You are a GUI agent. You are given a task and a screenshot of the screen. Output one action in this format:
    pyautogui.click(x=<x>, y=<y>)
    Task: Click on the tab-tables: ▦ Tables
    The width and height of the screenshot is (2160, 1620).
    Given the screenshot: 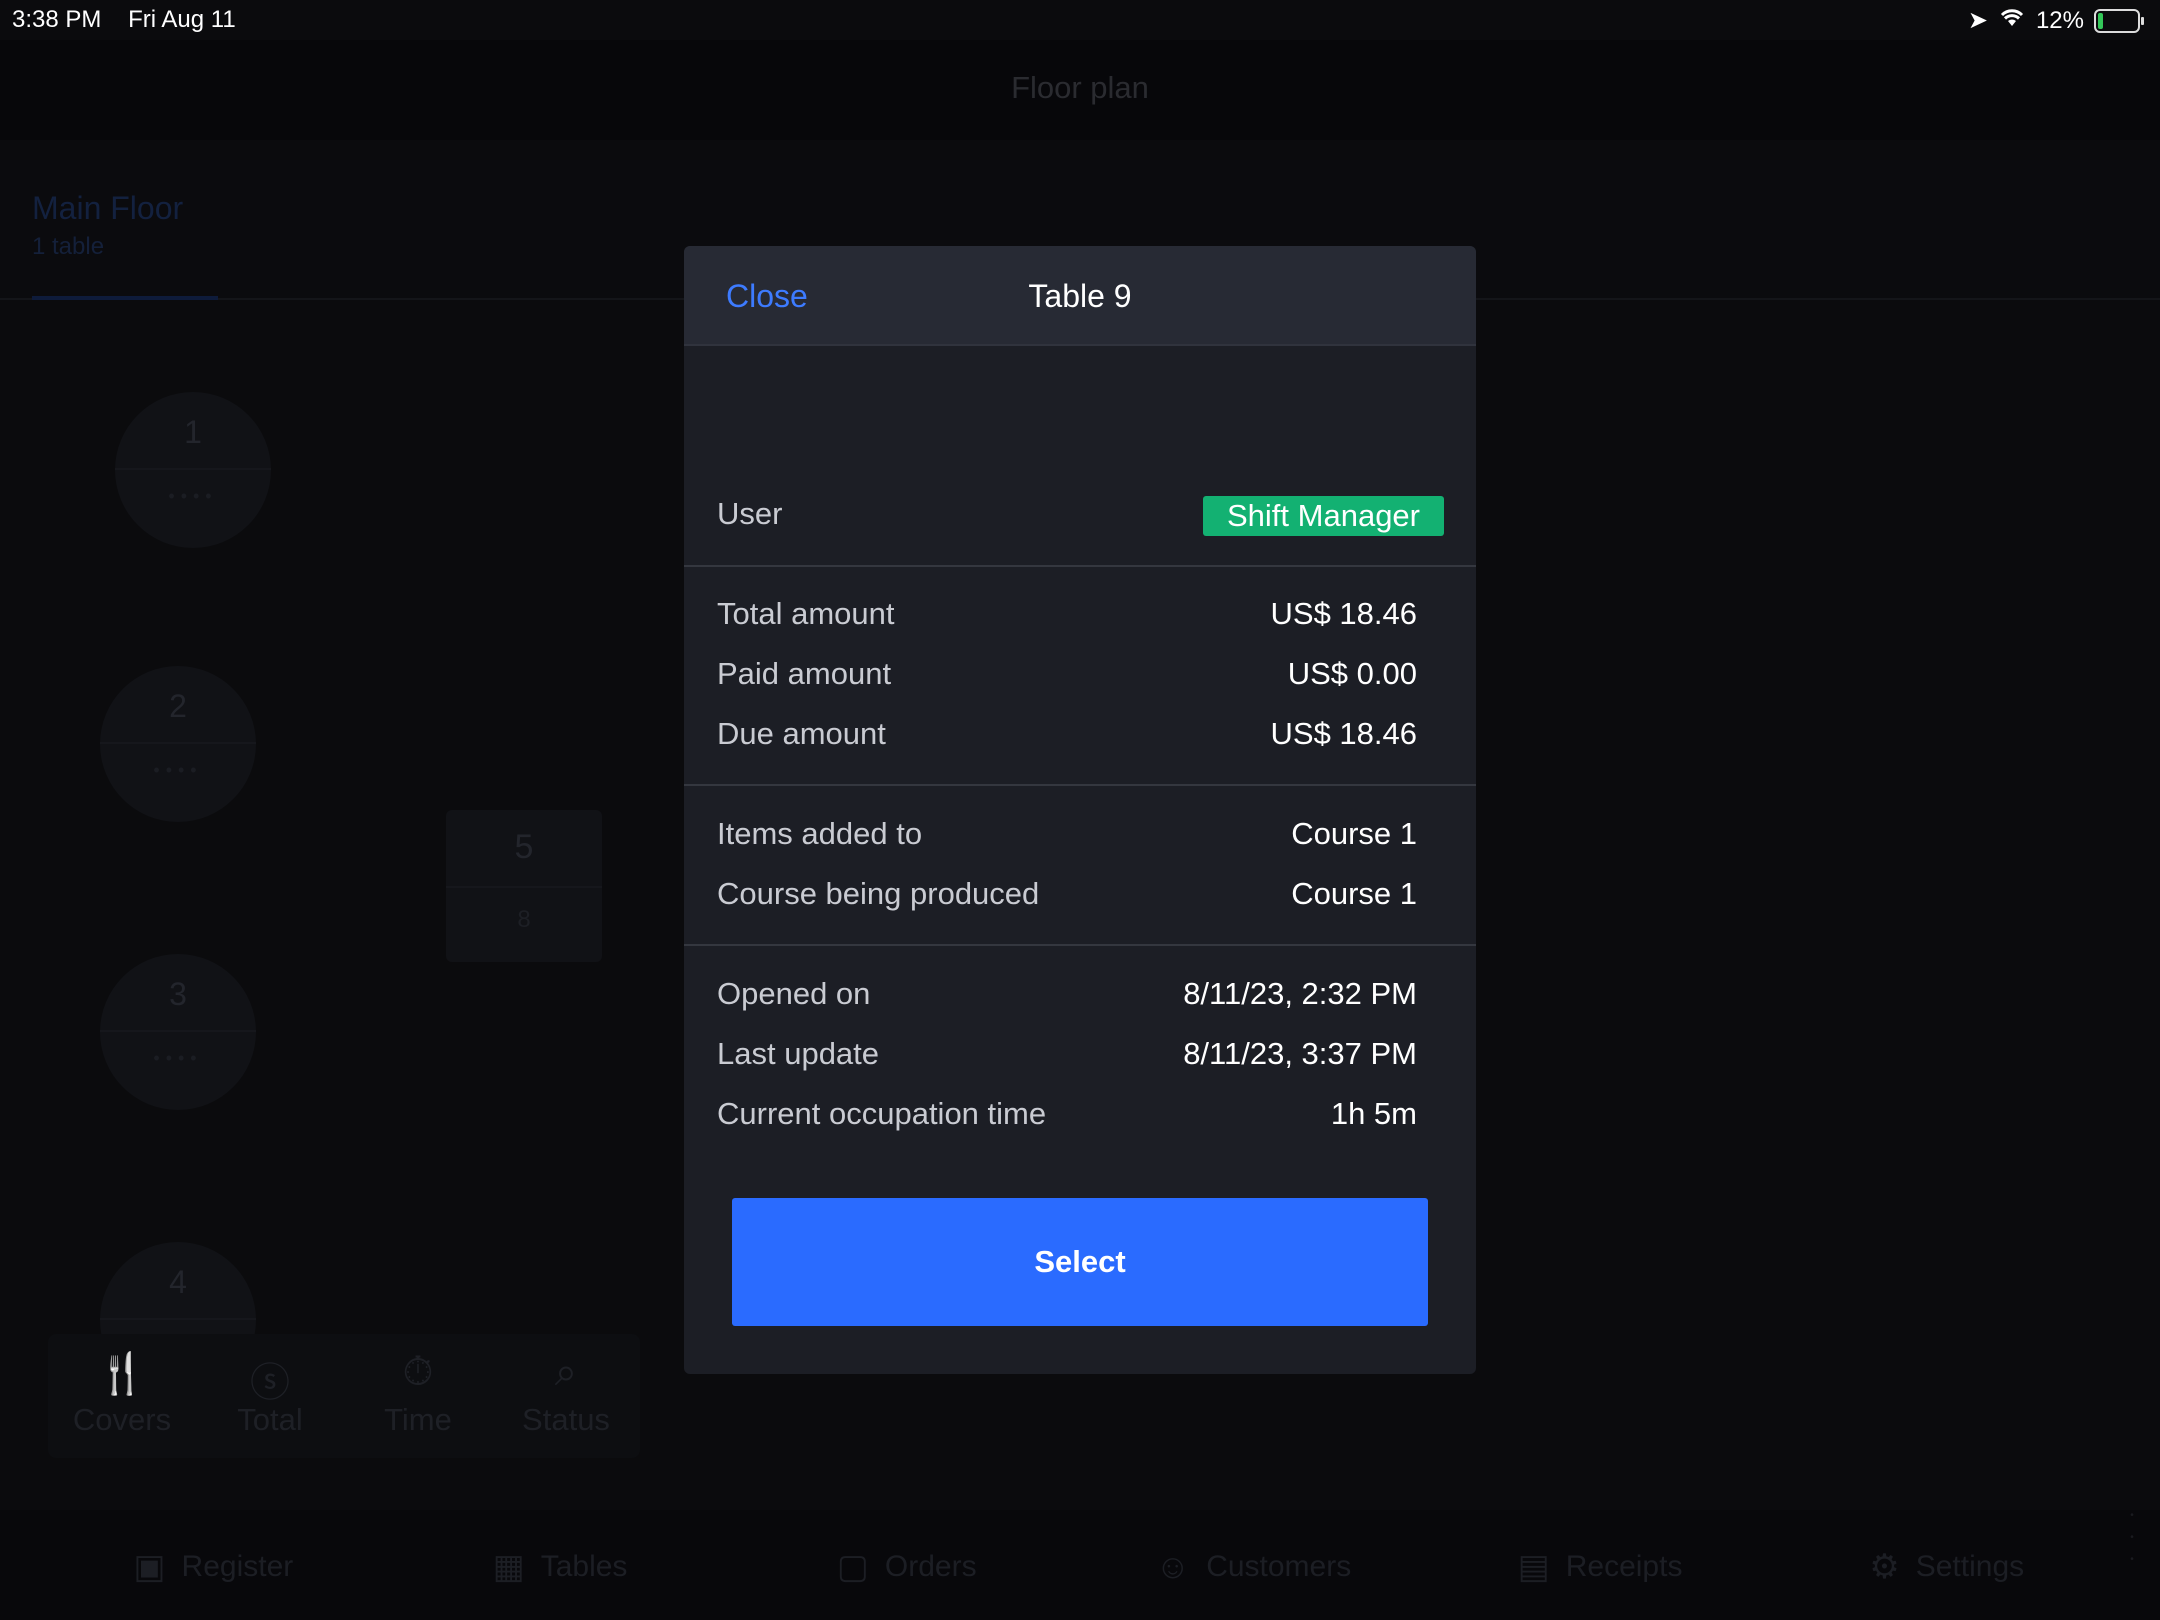 What is the action you would take?
    pyautogui.click(x=560, y=1565)
    